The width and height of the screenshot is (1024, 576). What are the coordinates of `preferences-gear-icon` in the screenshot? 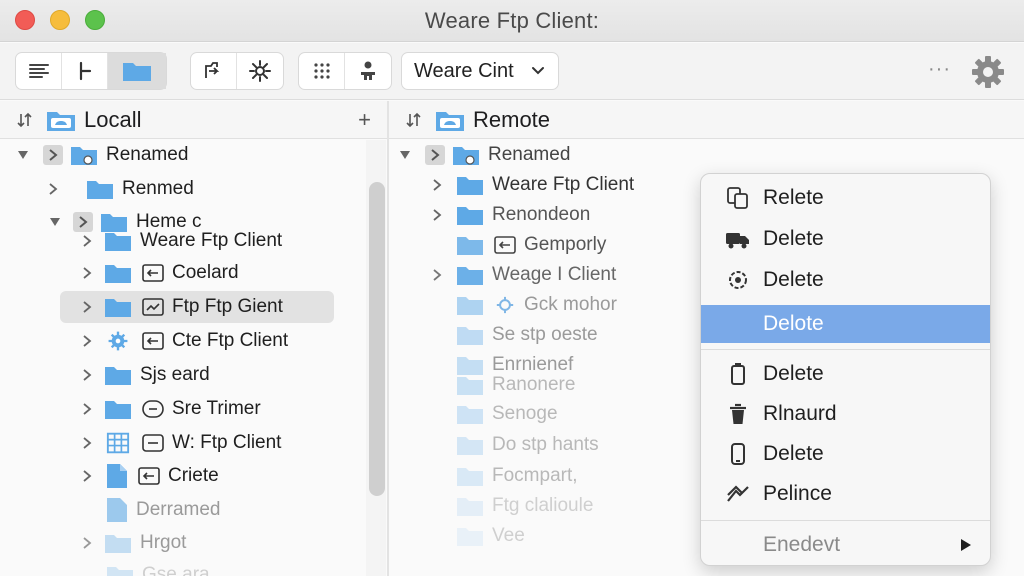 It's located at (988, 72).